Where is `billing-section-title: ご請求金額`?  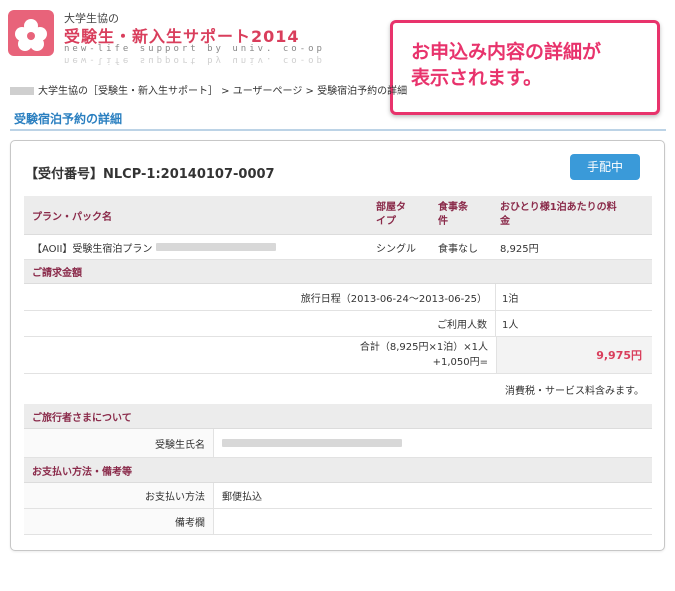
billing-section-title: ご請求金額 is located at coordinates (57, 273).